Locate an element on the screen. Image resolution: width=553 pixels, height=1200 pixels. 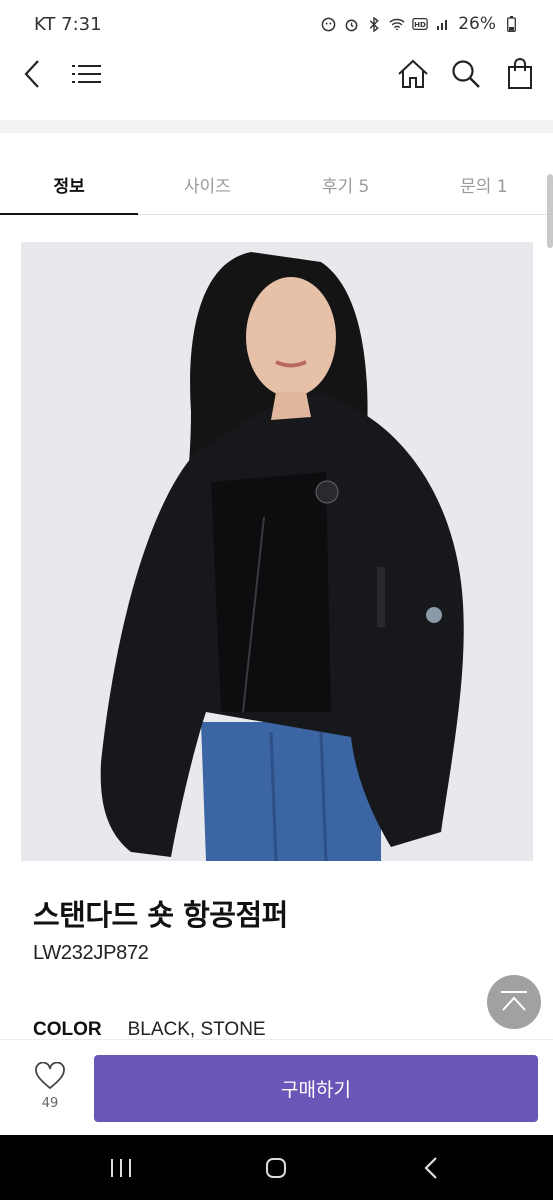
alarm-icon is located at coordinates (351, 24).